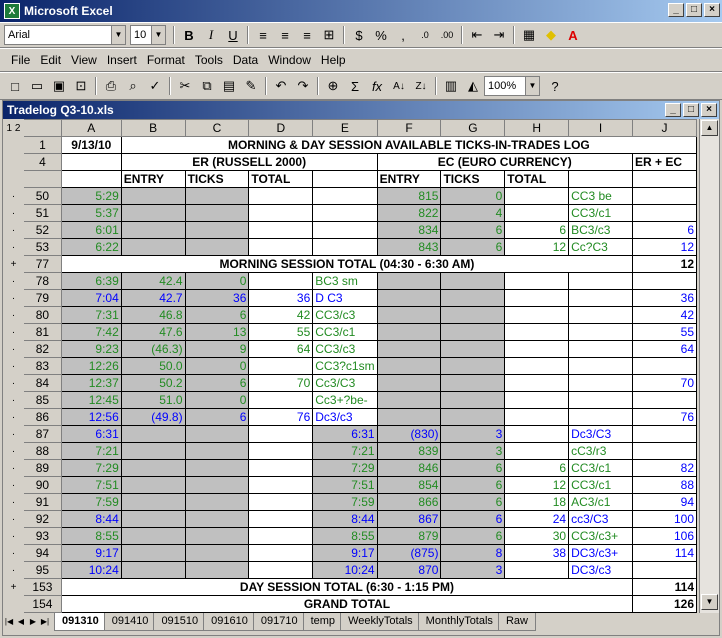  Describe the element at coordinates (42, 451) in the screenshot. I see `row-header: 88` at that location.